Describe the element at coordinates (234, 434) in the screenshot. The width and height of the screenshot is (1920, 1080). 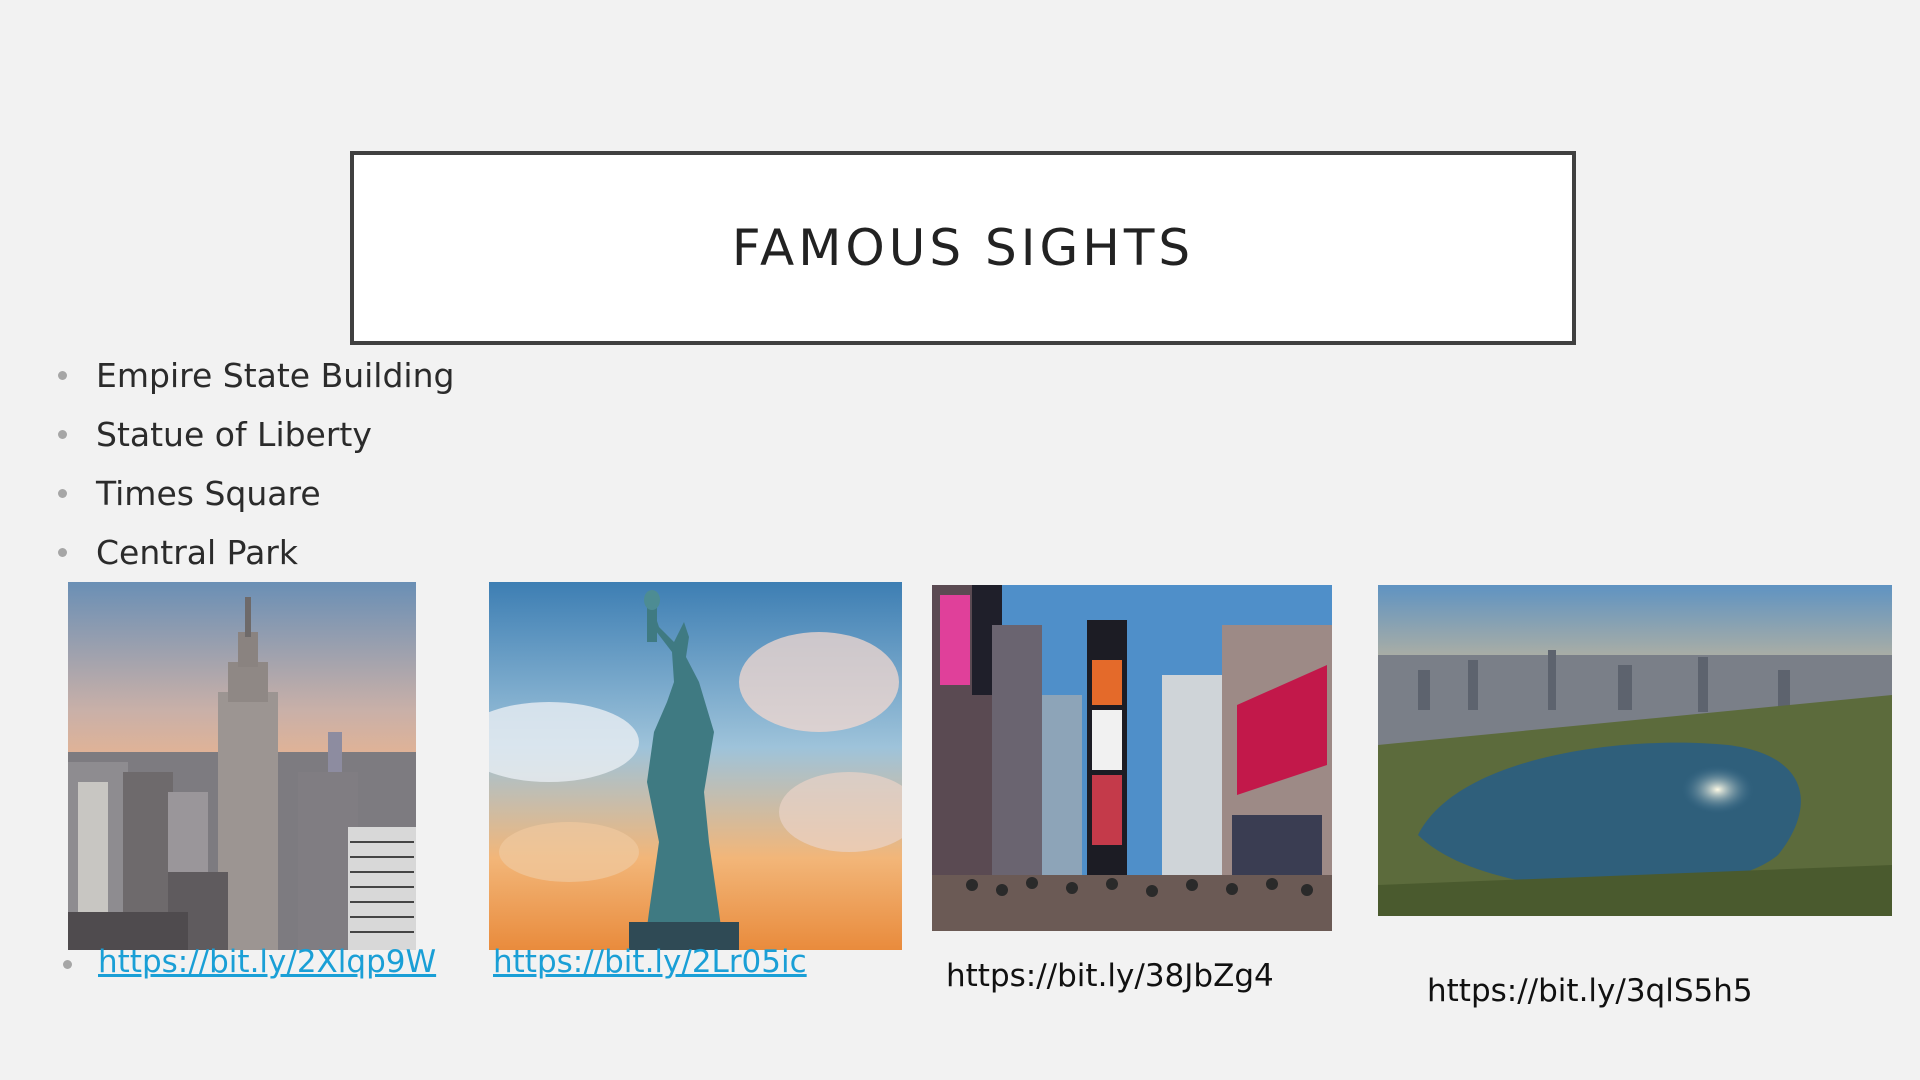
I see `bullet-text: Statue of Liberty` at that location.